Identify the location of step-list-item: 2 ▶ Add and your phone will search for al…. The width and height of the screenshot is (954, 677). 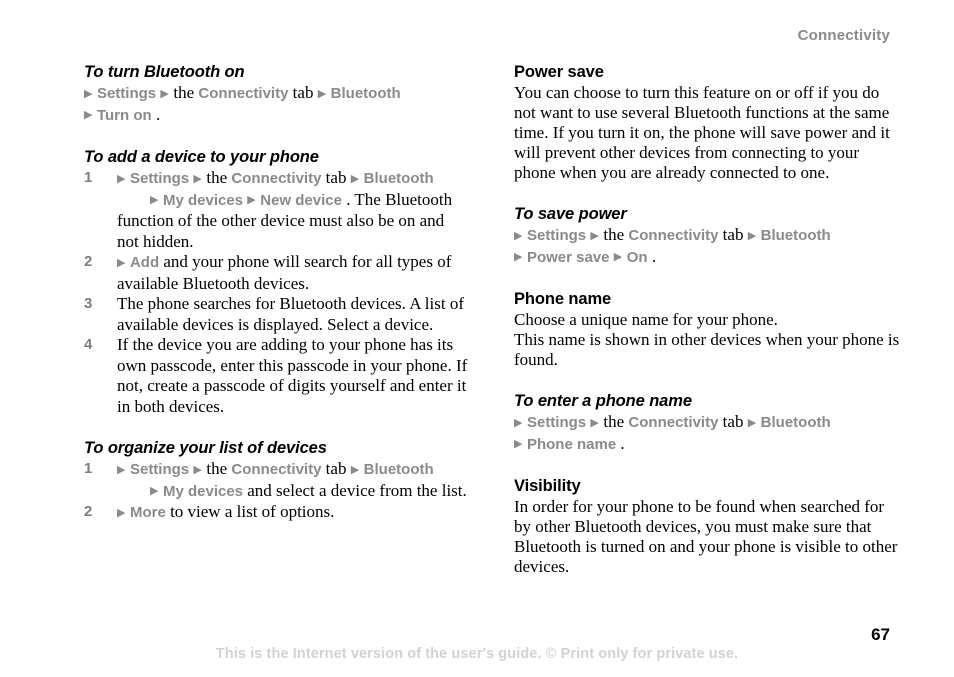
(277, 273).